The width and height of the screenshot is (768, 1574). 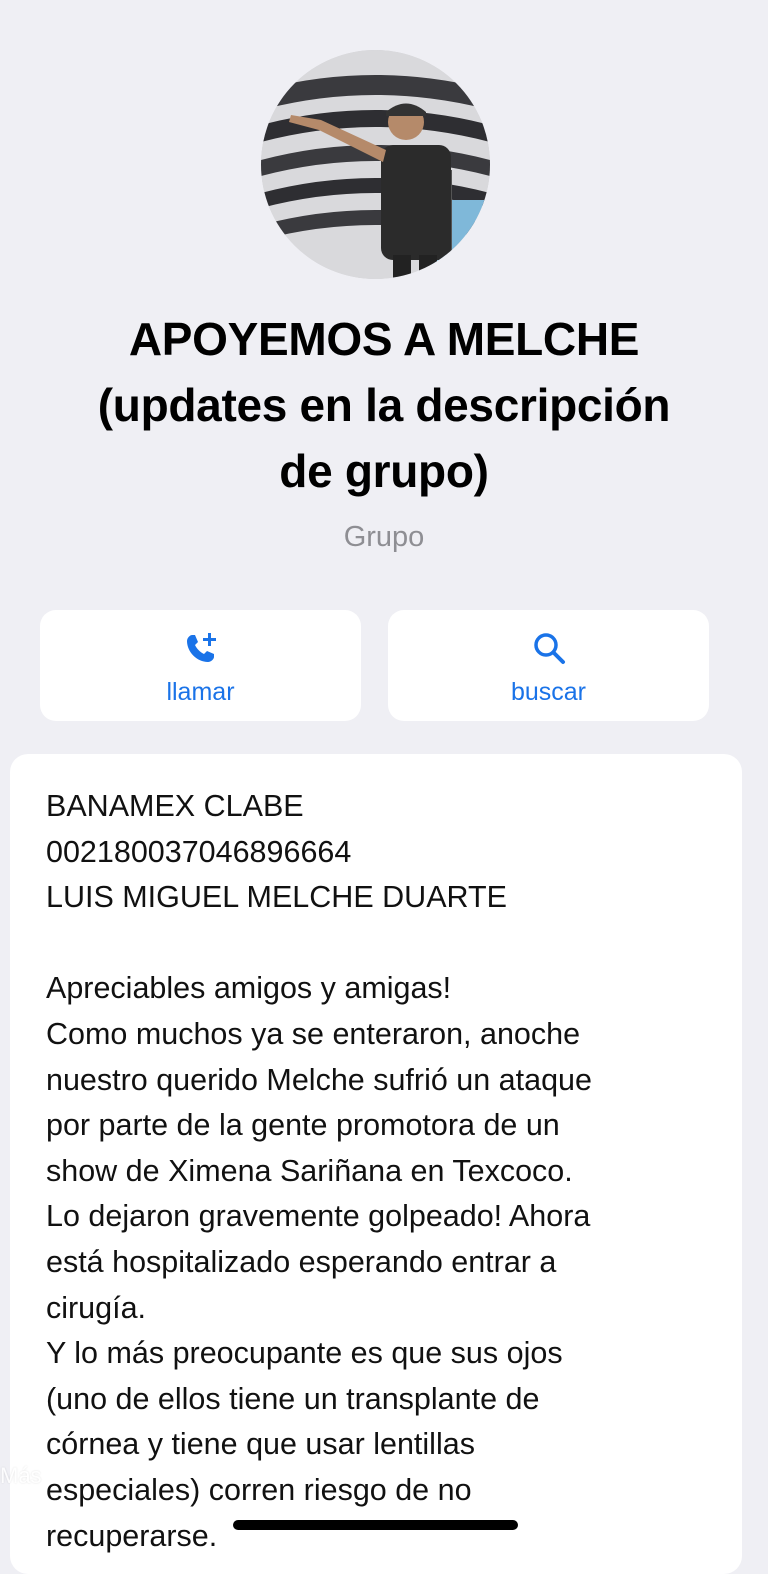 What do you see at coordinates (293, 1398) in the screenshot?
I see `message-line: (uno de ellos tiene un transplante de` at bounding box center [293, 1398].